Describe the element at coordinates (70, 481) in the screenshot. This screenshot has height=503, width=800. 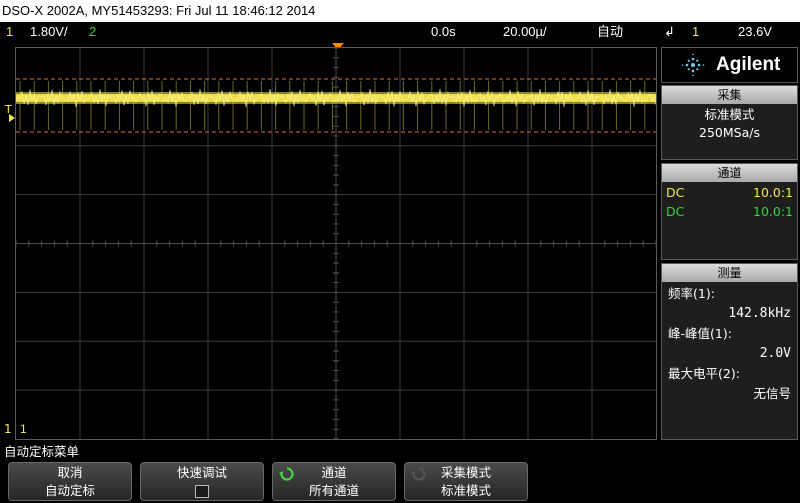
I see `cancel-autoscale-softkey: 取消 自动定标` at that location.